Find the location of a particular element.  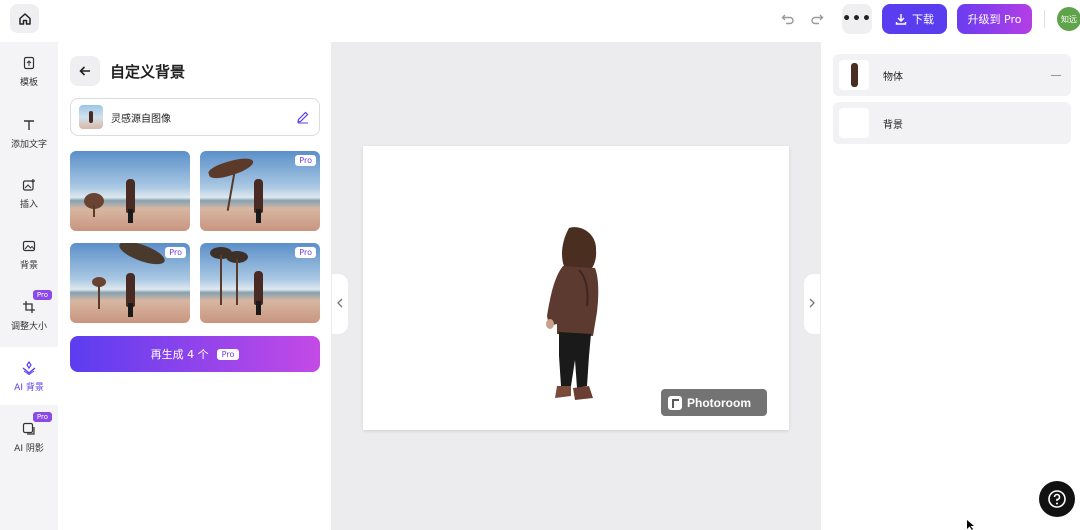

ai-background-icon is located at coordinates (29, 368).